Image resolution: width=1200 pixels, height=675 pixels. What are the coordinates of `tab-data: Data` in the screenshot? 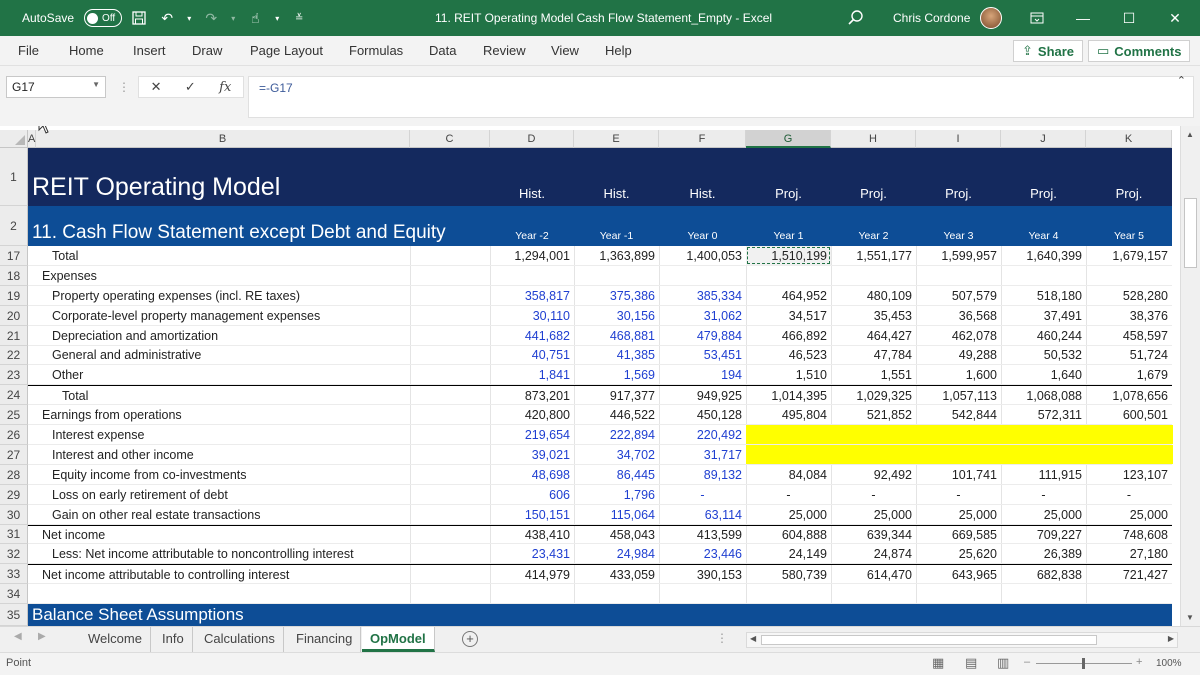 It's located at (442, 51).